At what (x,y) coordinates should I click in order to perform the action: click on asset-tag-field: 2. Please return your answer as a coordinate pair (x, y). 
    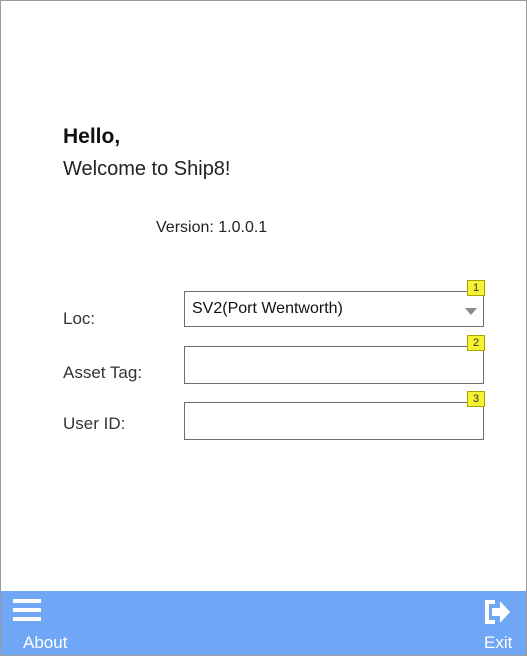
    Looking at the image, I should click on (334, 359).